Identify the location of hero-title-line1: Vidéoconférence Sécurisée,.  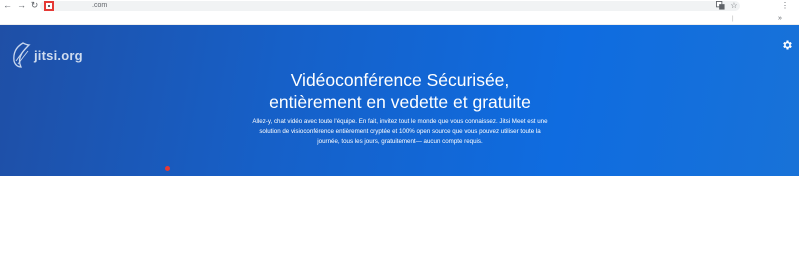
(400, 80).